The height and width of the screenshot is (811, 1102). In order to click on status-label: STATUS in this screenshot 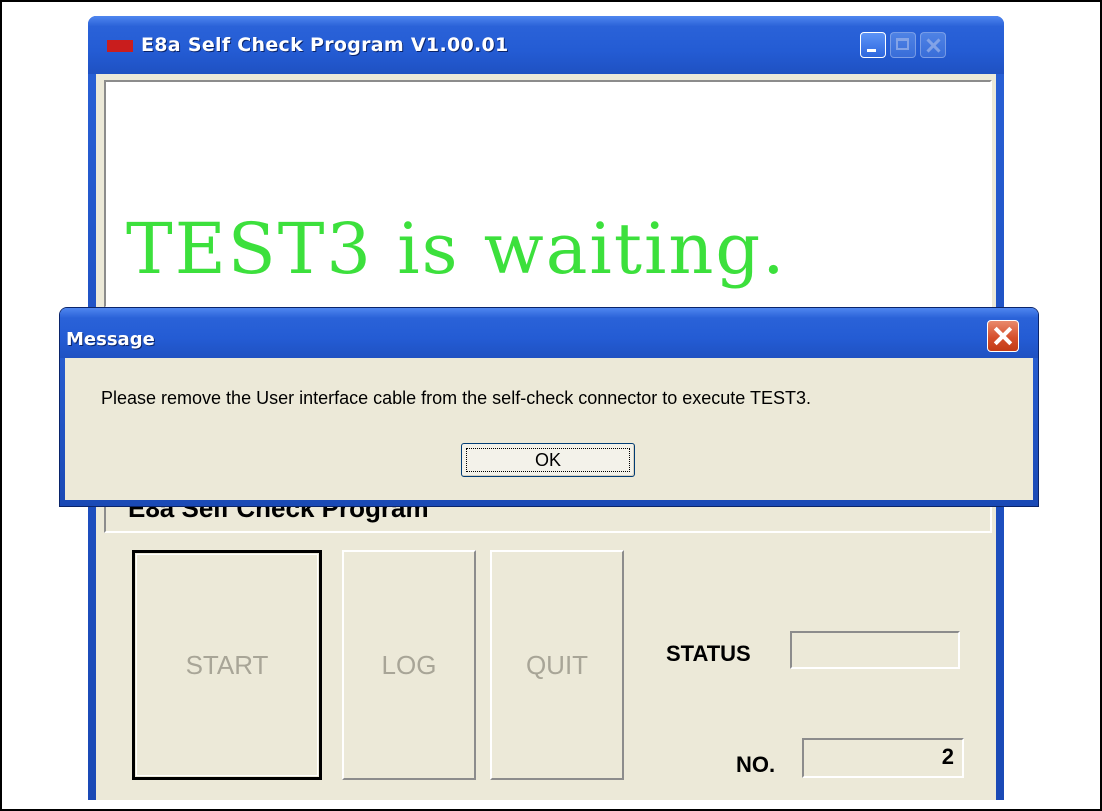, I will do `click(708, 653)`.